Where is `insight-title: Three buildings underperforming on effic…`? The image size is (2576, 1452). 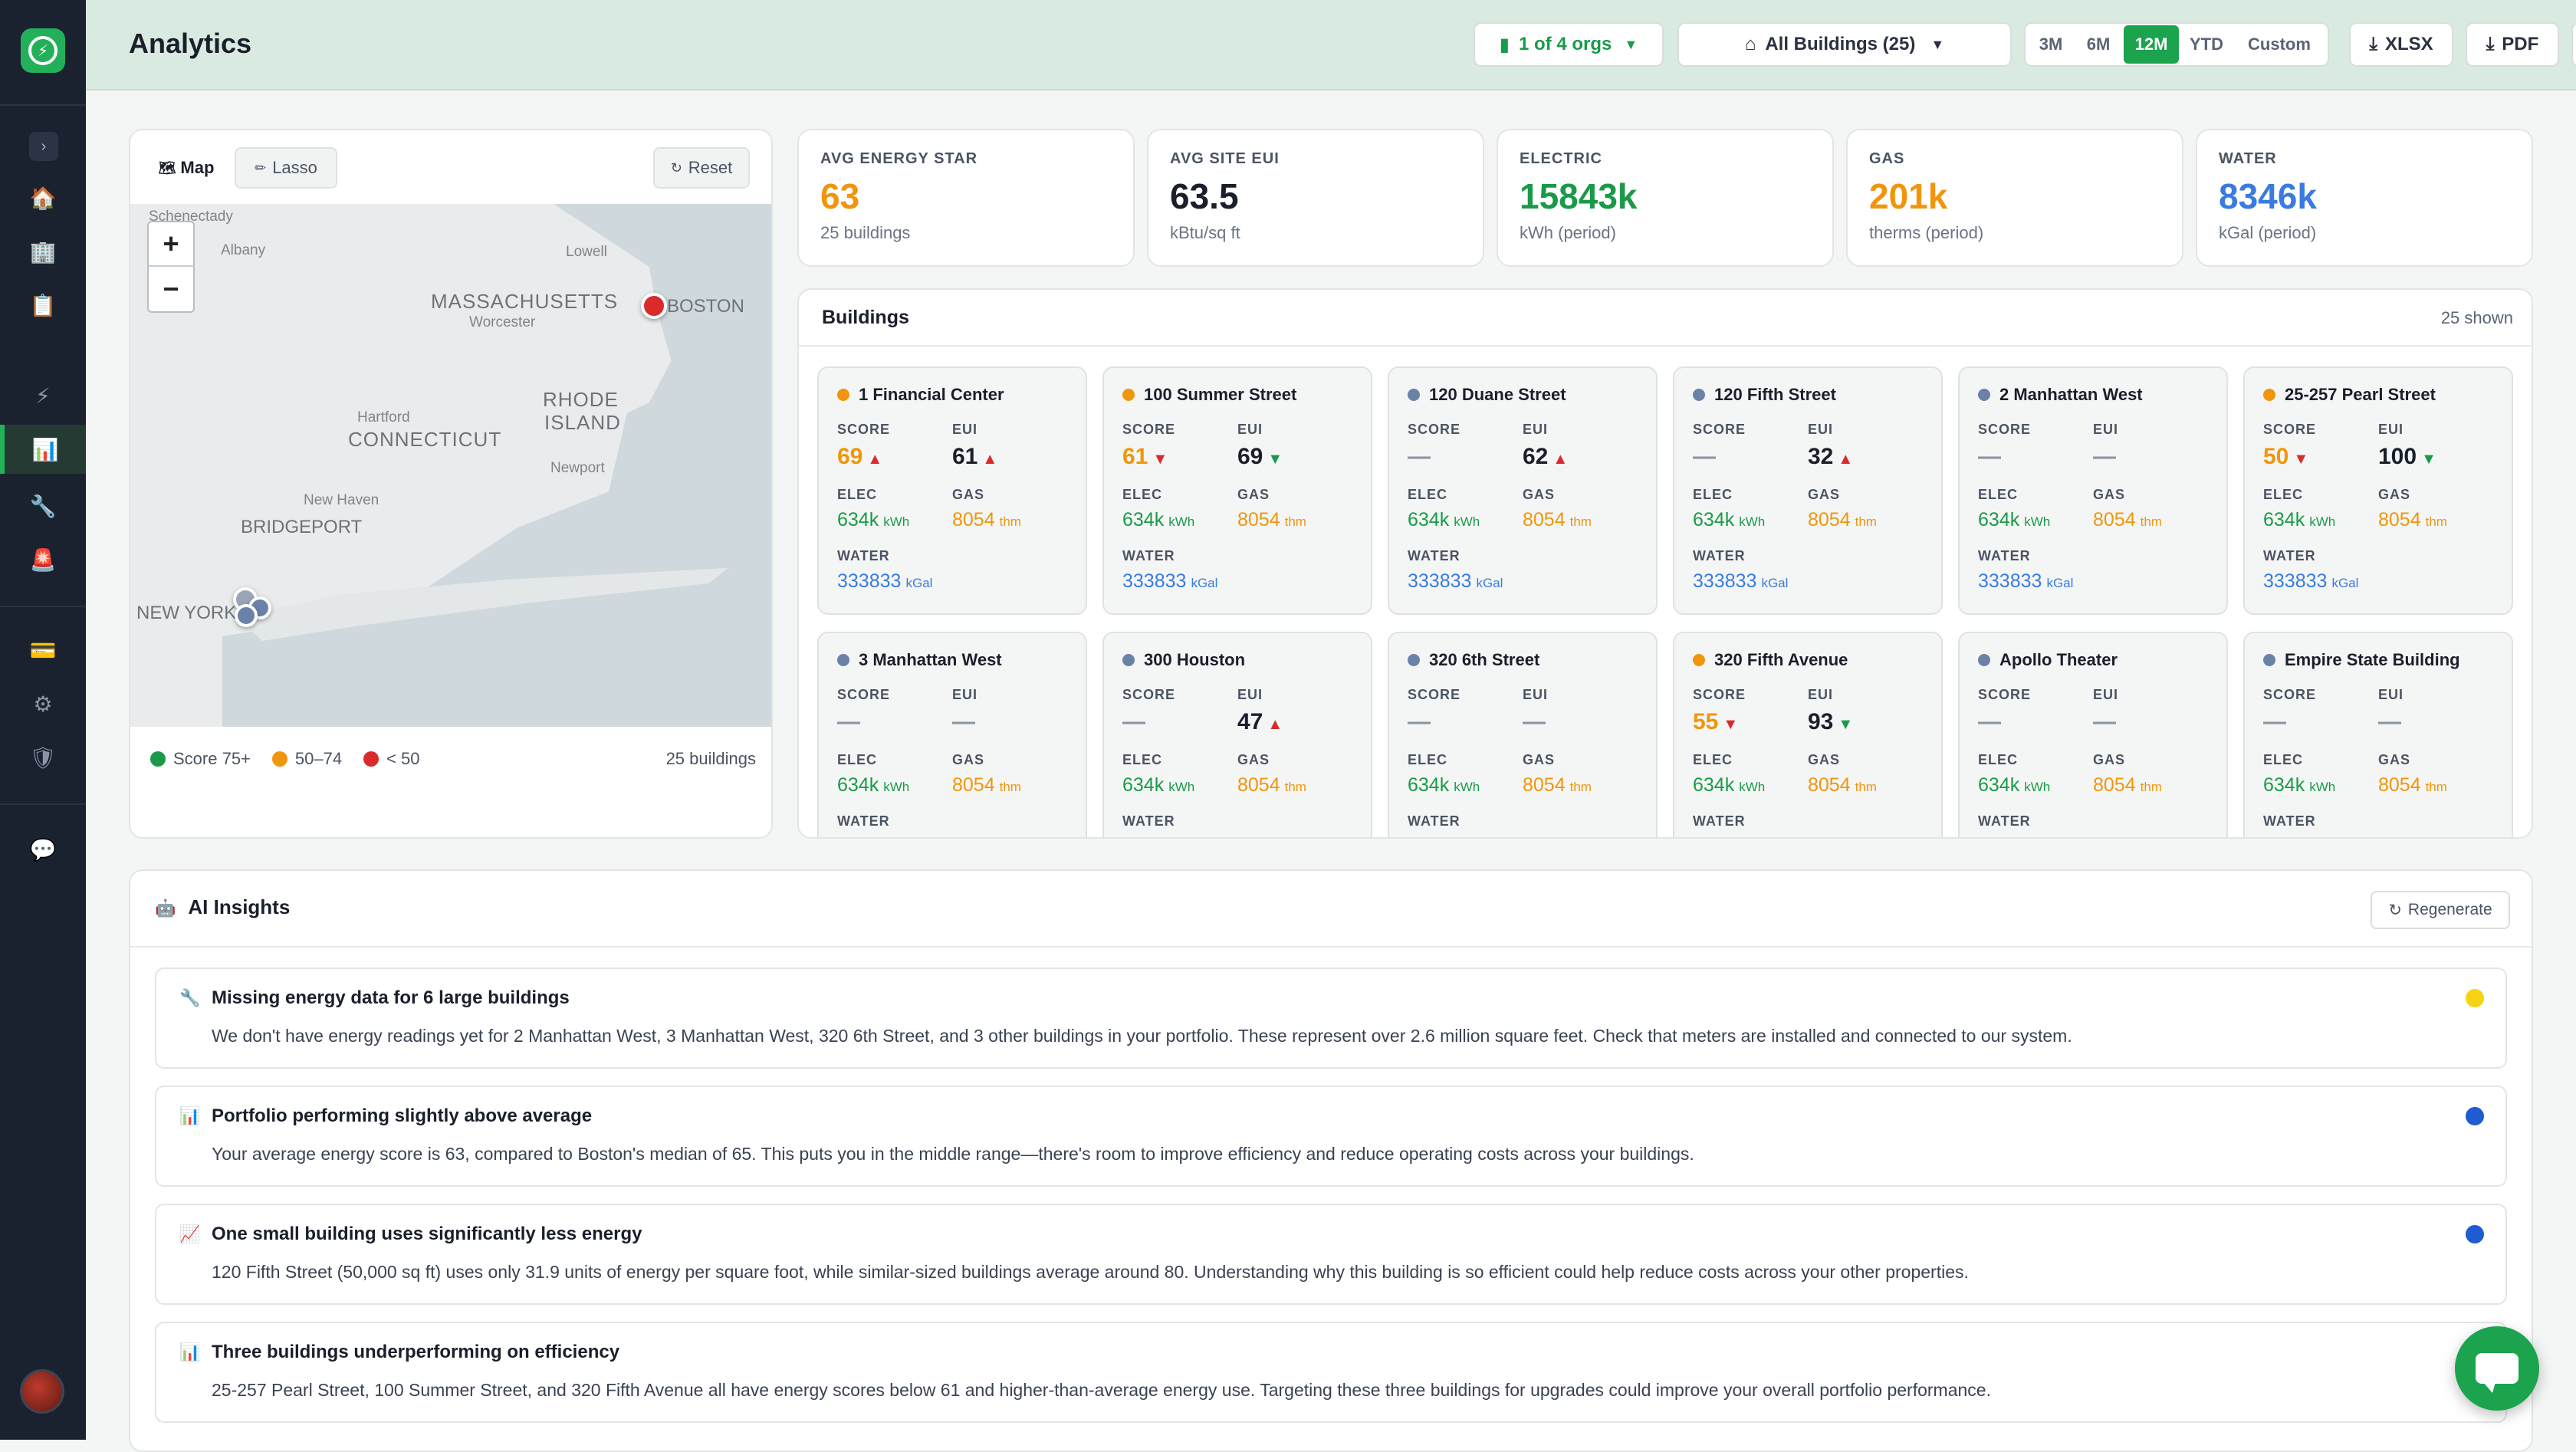
insight-title: Three buildings underperforming on effic… is located at coordinates (416, 1352).